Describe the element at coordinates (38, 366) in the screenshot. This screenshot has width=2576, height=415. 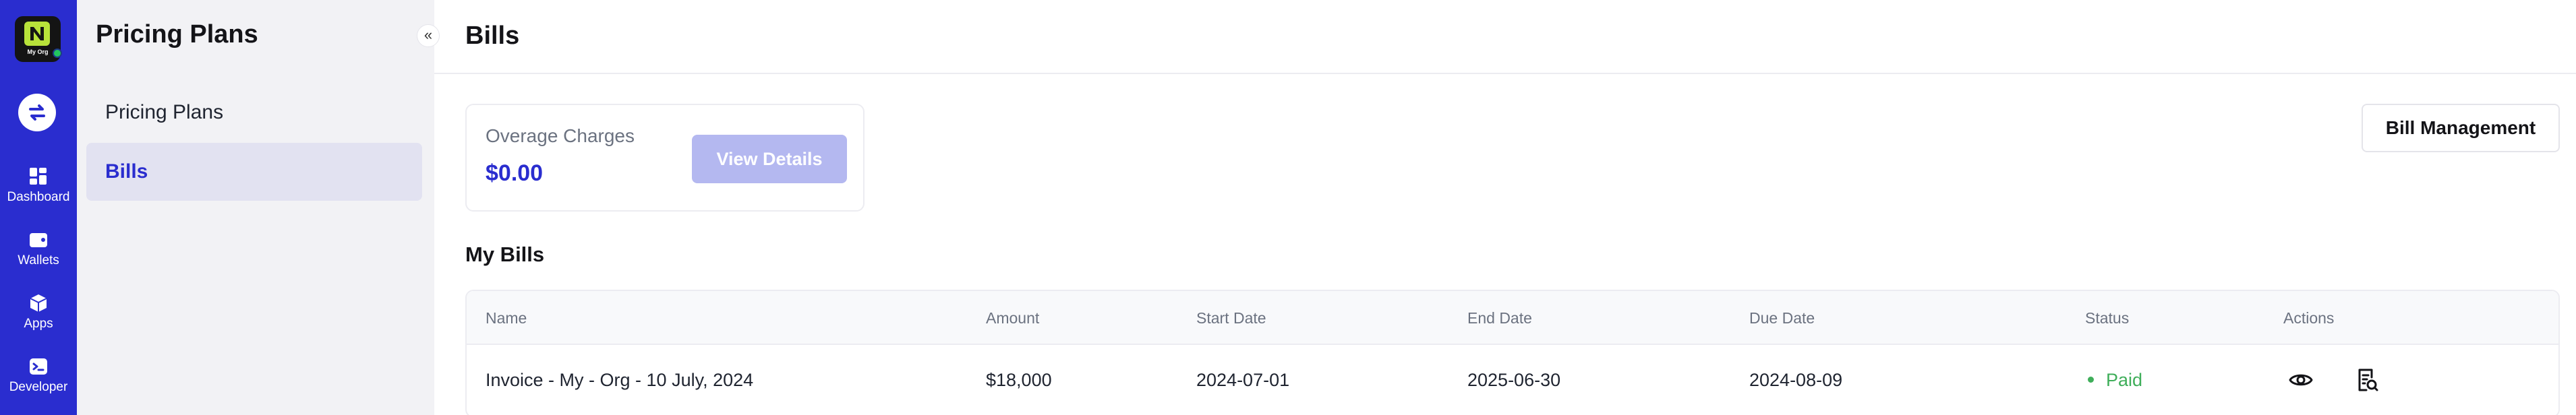
I see `terminal-icon` at that location.